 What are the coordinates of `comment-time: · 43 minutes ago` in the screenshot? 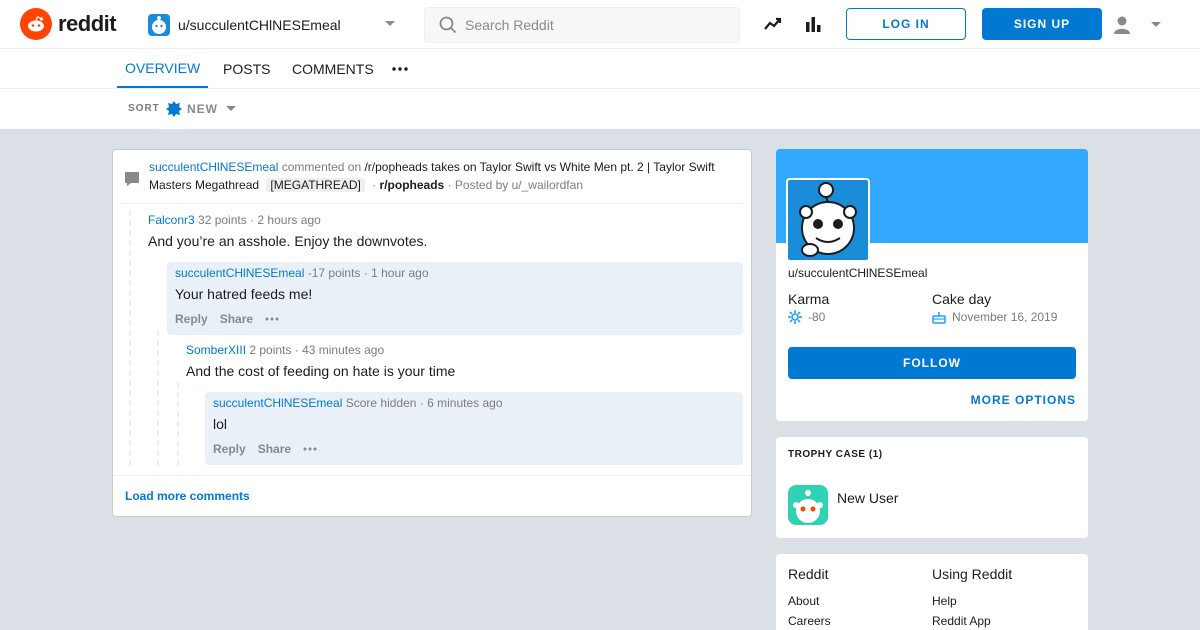 It's located at (339, 350).